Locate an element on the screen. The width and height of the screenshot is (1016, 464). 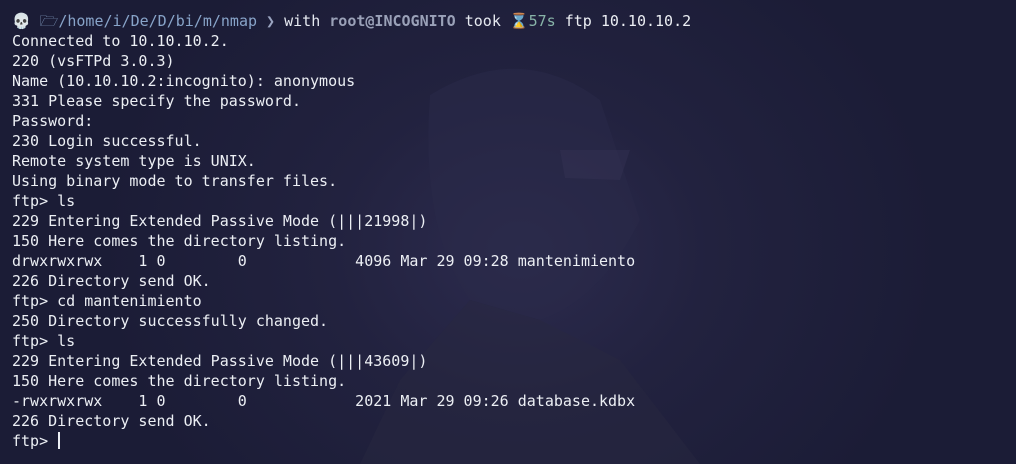
prompt-path: /home/i/De/D/bi/m/nmap is located at coordinates (158, 21).